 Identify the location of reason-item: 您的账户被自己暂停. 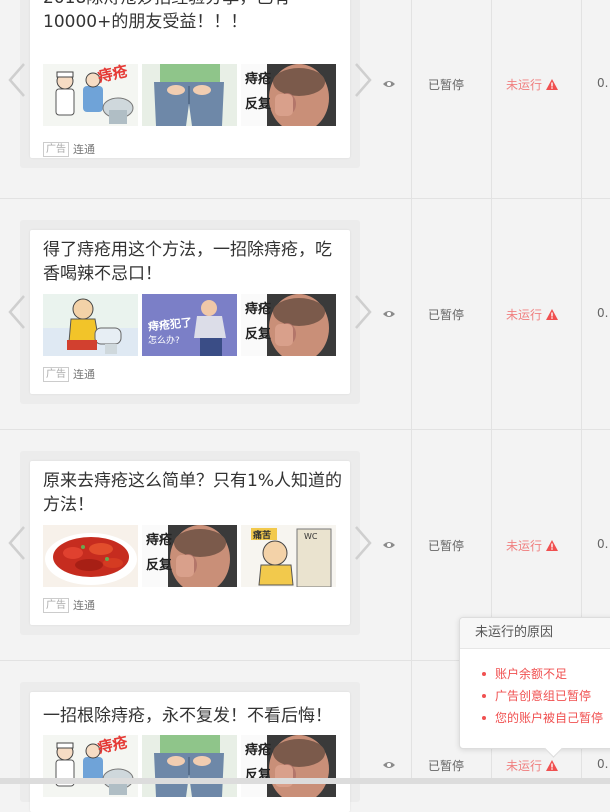
(546, 718).